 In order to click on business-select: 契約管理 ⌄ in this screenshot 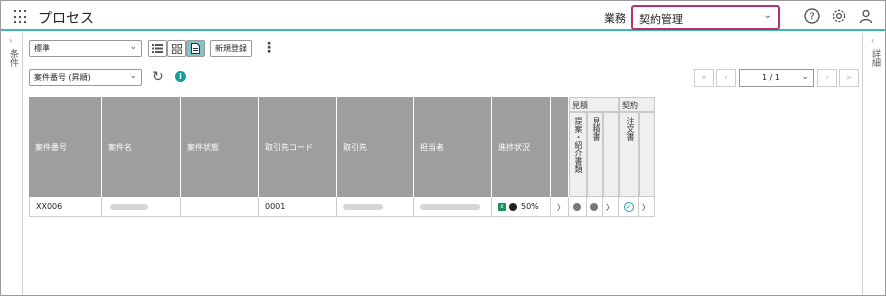, I will do `click(705, 17)`.